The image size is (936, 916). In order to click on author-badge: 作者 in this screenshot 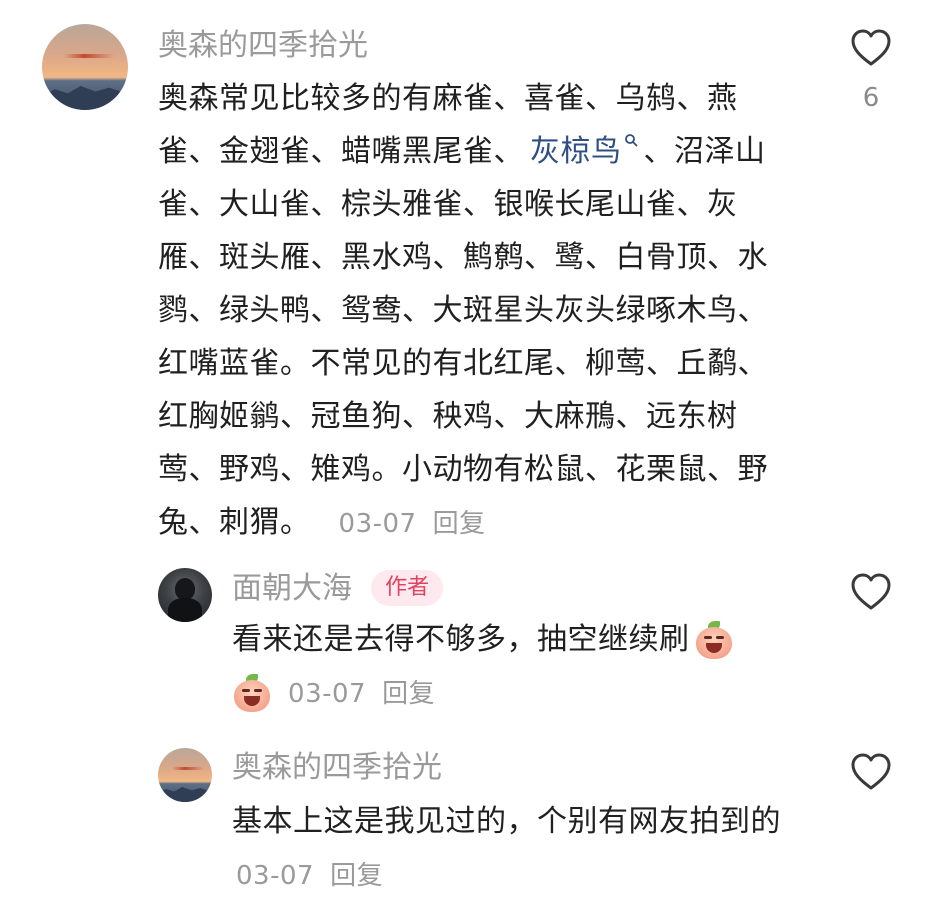, I will do `click(407, 588)`.